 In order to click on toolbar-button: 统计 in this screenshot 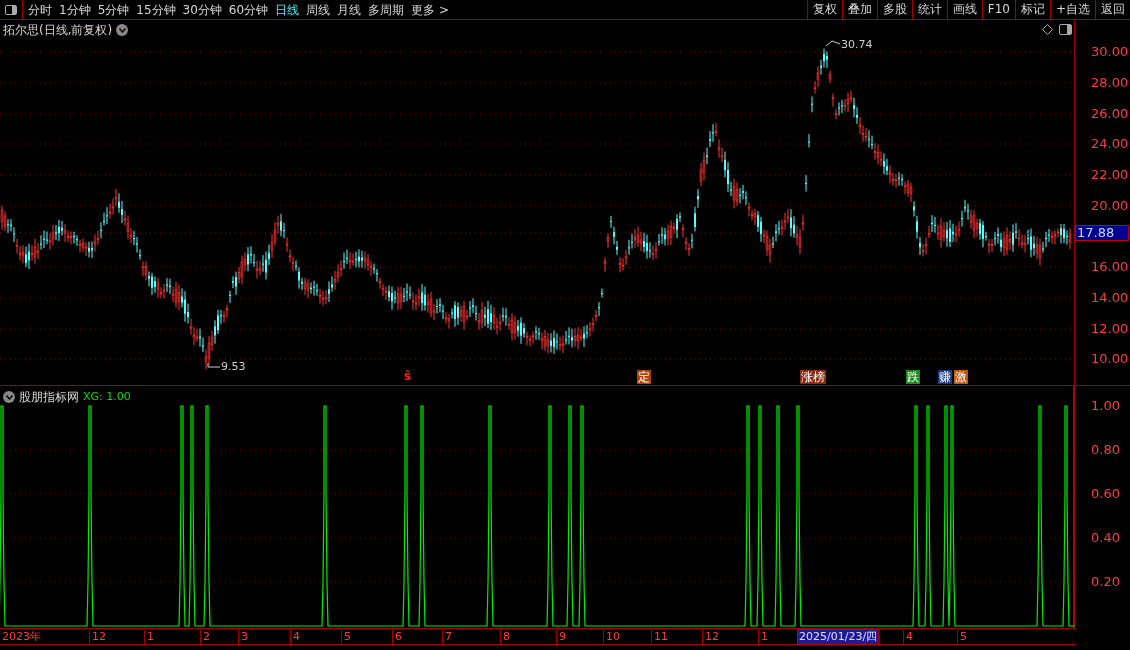, I will do `click(929, 9)`.